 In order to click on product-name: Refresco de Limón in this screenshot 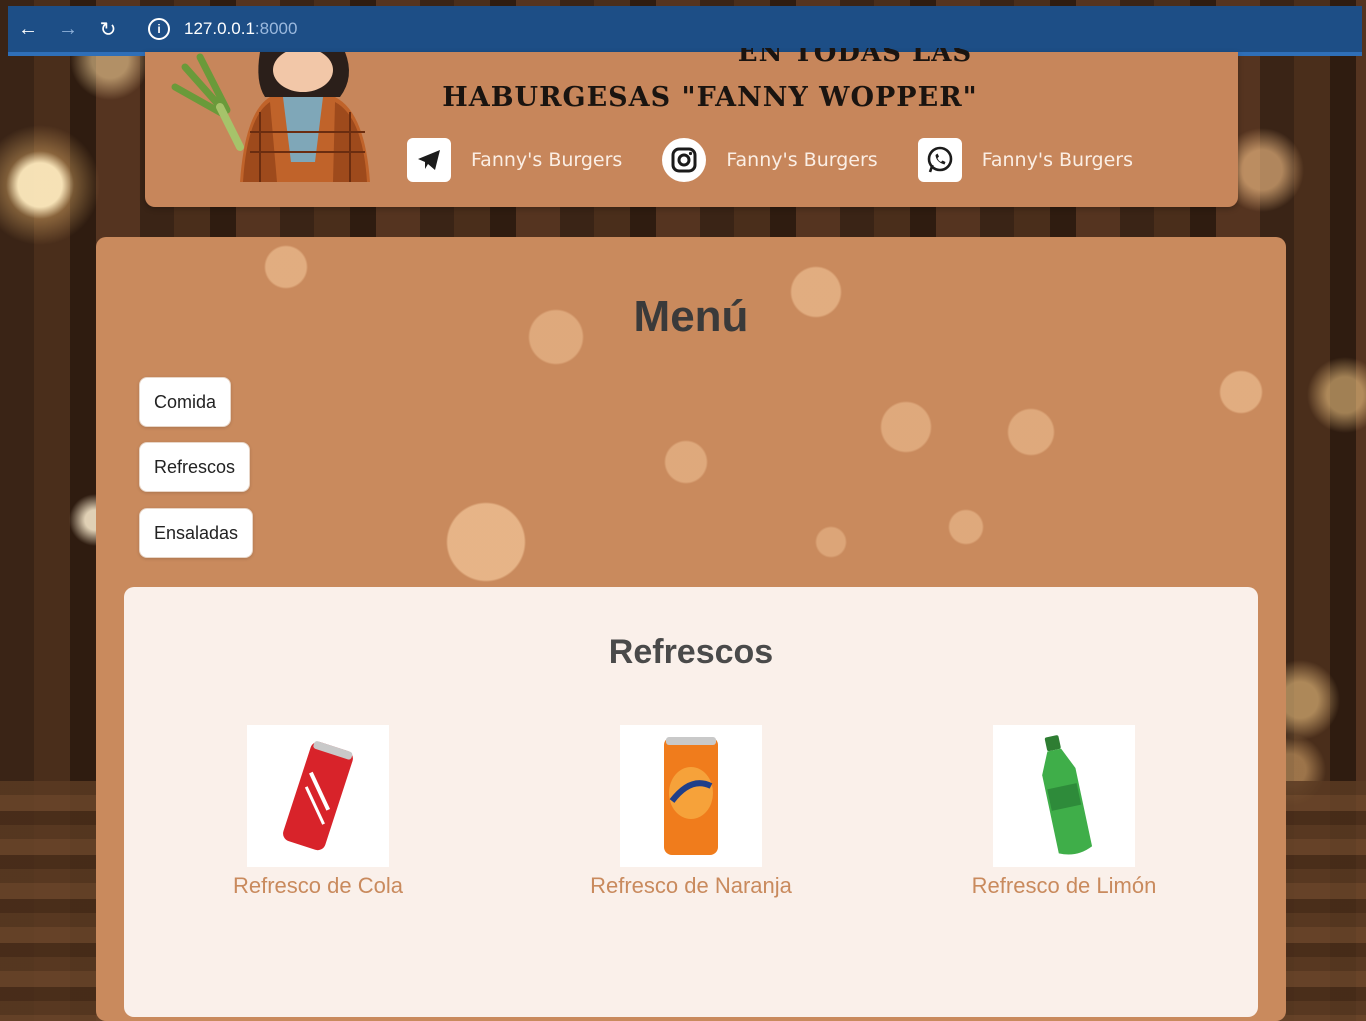, I will do `click(1064, 886)`.